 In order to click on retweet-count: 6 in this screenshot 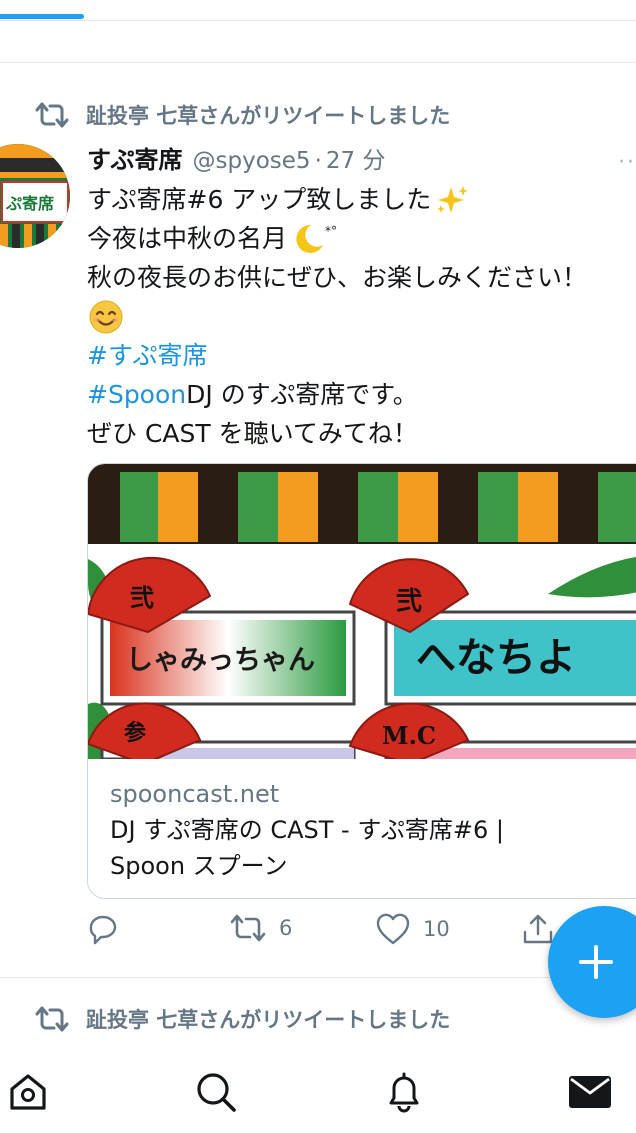, I will do `click(286, 928)`.